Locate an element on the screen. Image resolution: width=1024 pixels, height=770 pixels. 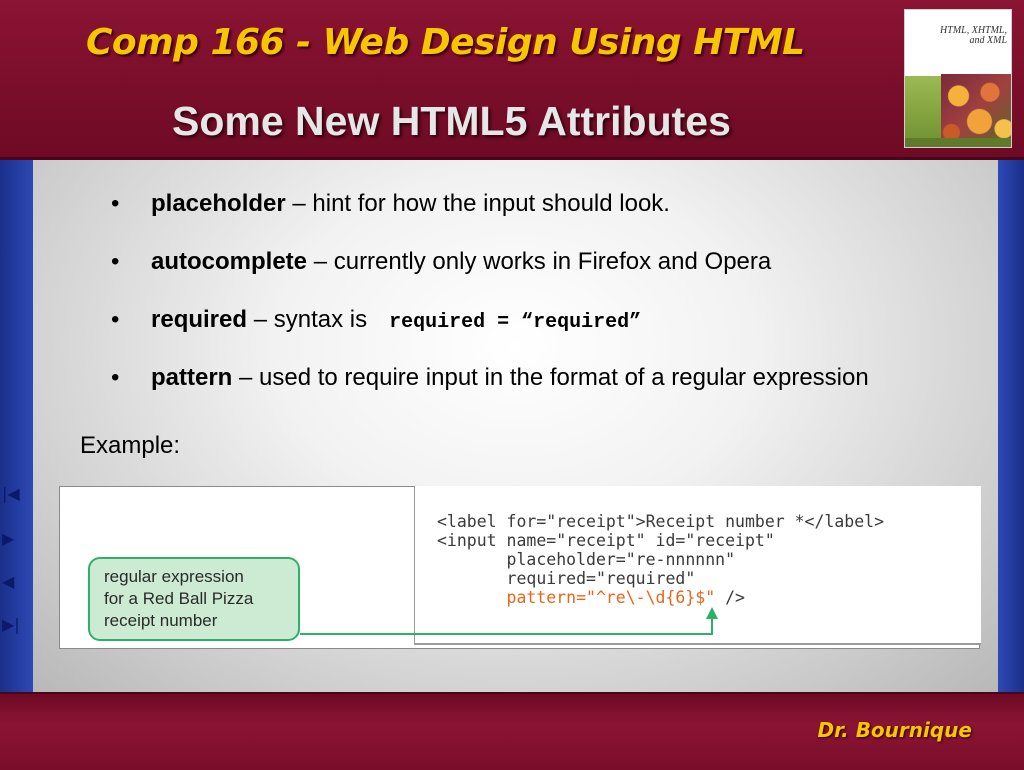
book-cover-flower-art is located at coordinates (976, 110).